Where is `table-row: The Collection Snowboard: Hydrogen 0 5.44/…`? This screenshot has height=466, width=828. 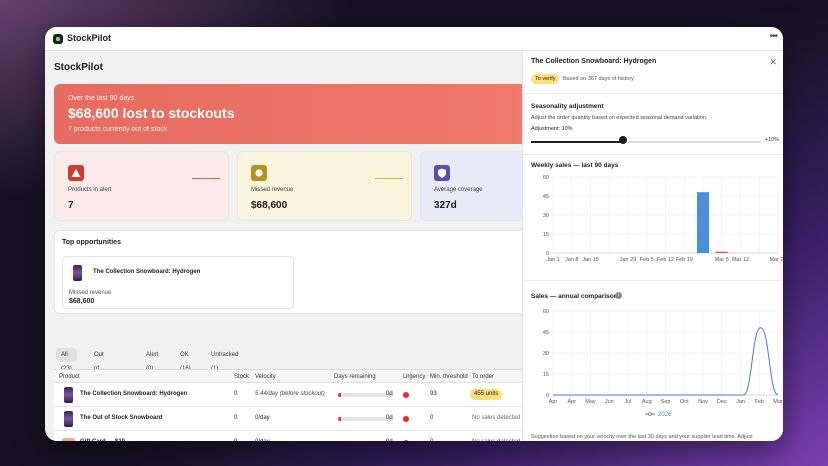
table-row: The Collection Snowboard: Hydrogen 0 5.44/… is located at coordinates (288, 395).